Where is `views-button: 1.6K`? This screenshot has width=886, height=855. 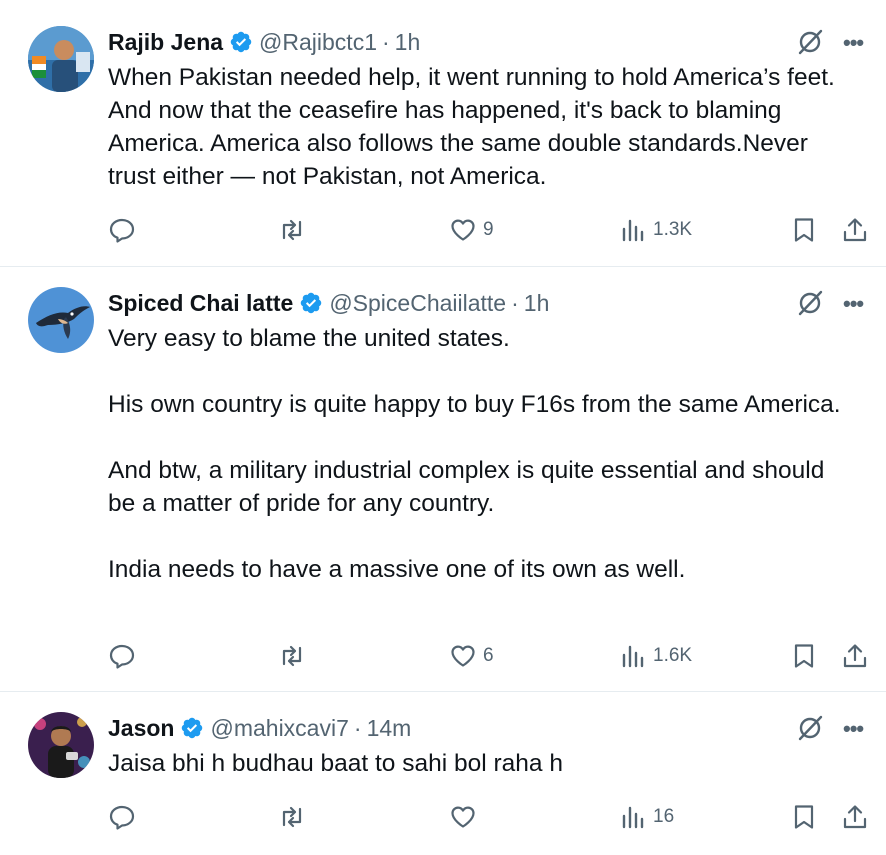
views-button: 1.6K is located at coordinates (655, 656).